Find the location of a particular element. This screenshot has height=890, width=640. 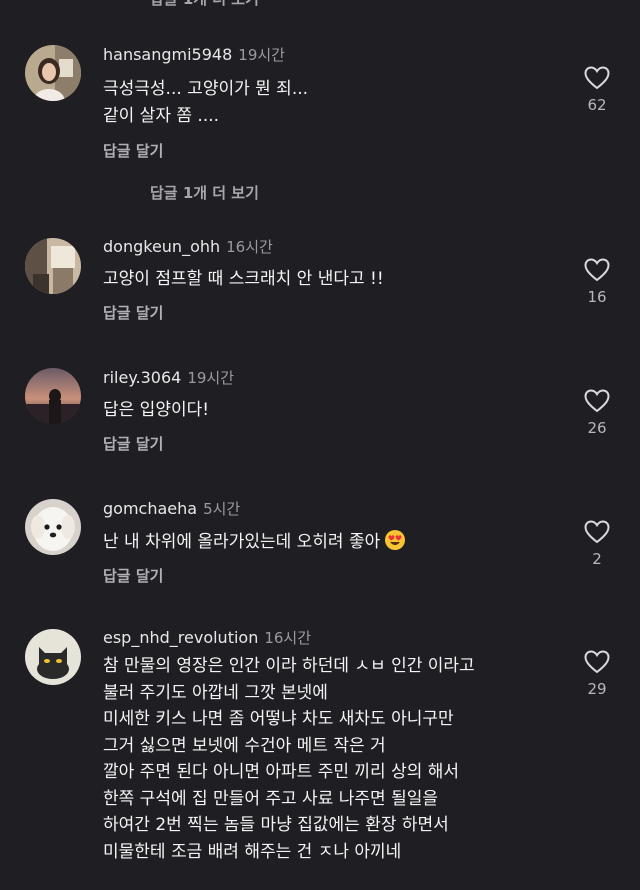

username: esp_nhd_revolution 16시간 is located at coordinates (207, 637).